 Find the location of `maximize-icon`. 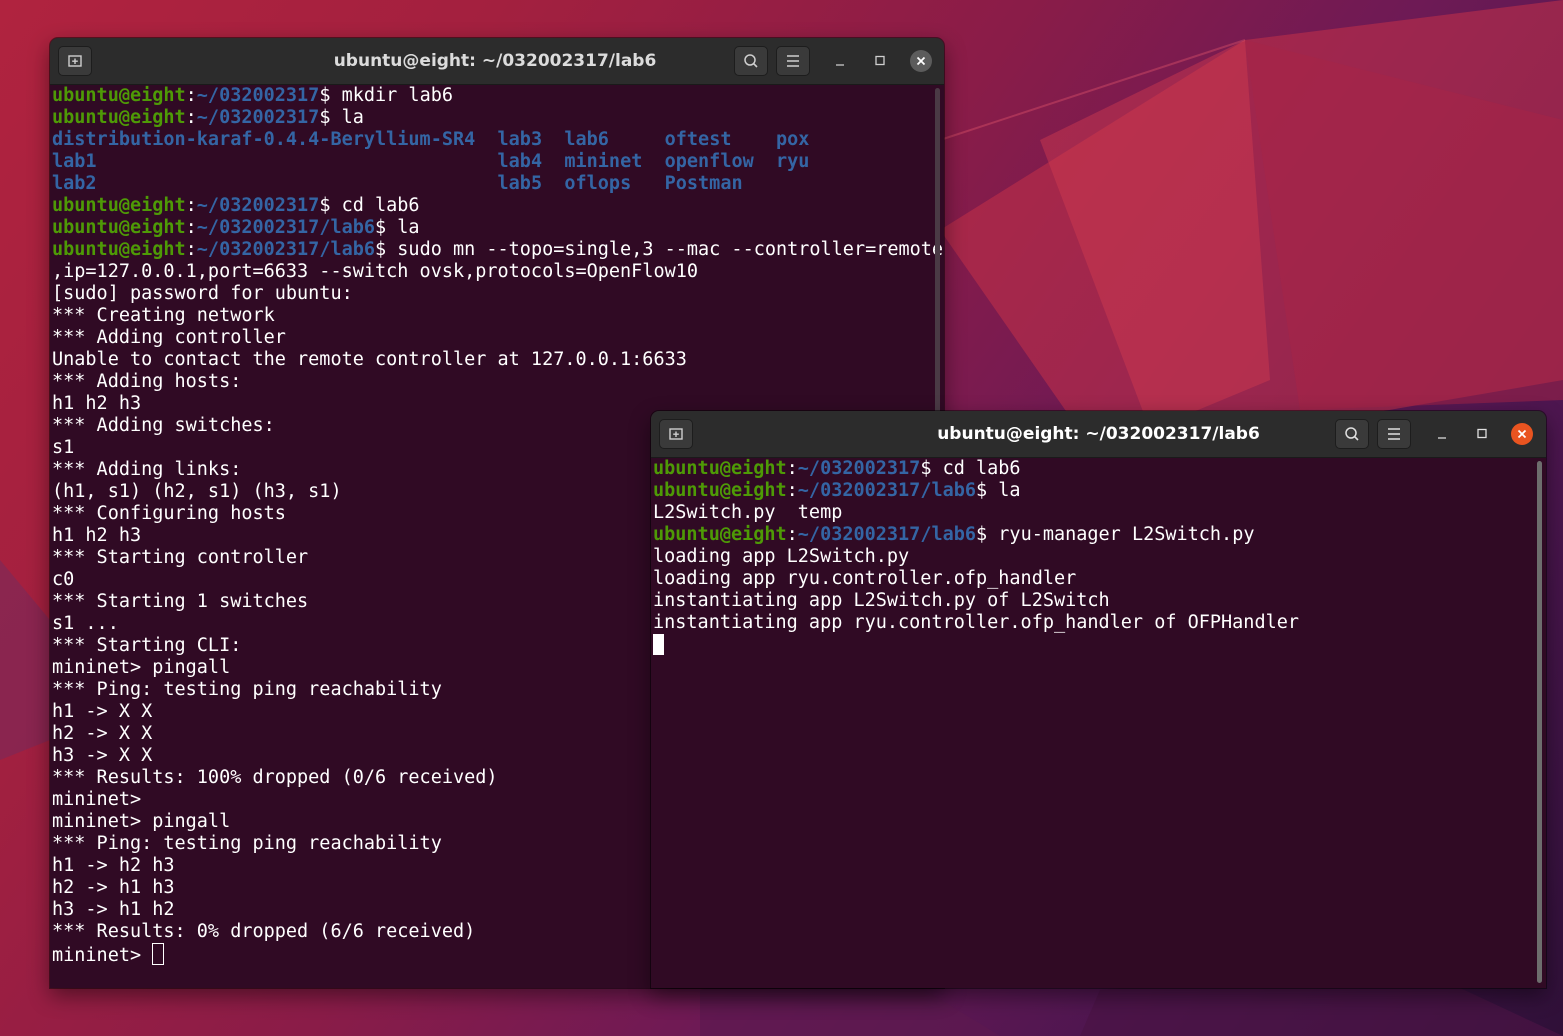

maximize-icon is located at coordinates (1482, 433).